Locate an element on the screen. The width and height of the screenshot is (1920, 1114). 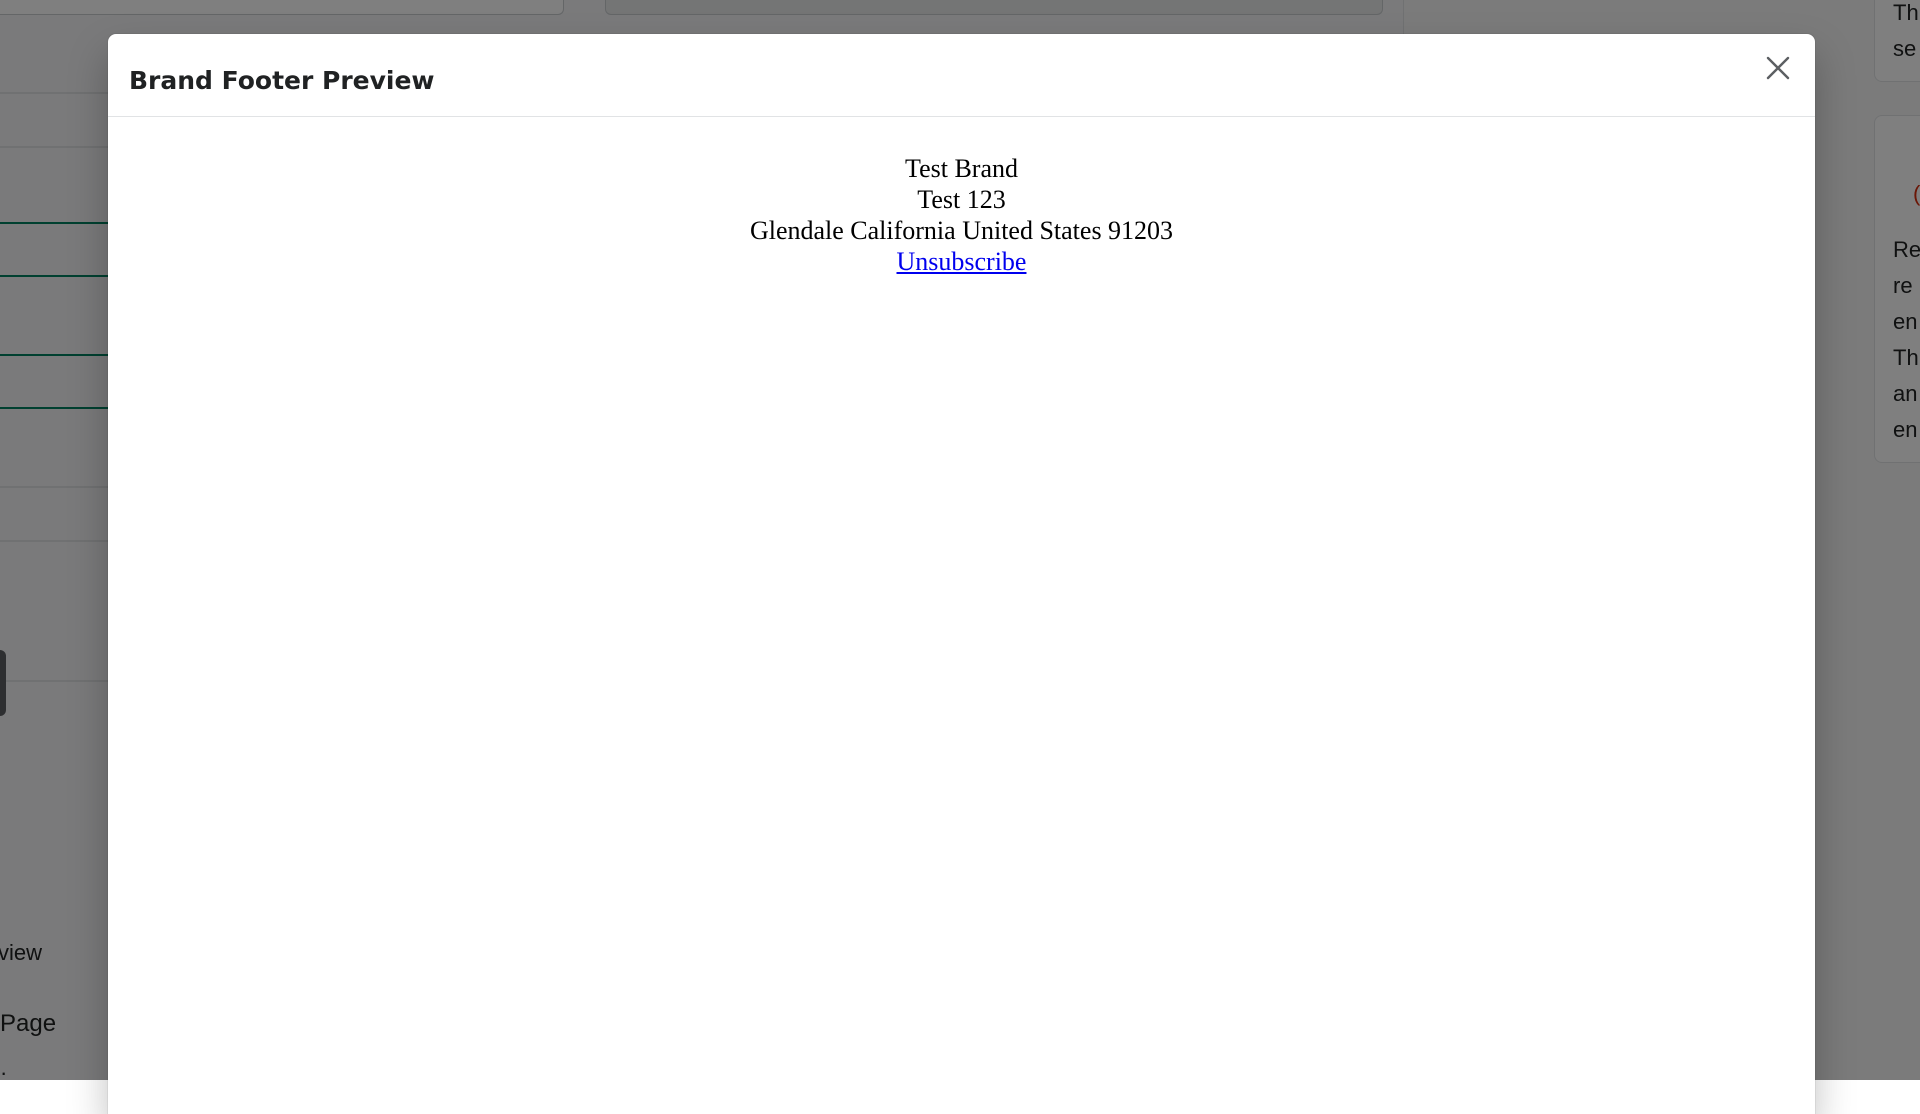
close-icon is located at coordinates (1778, 69).